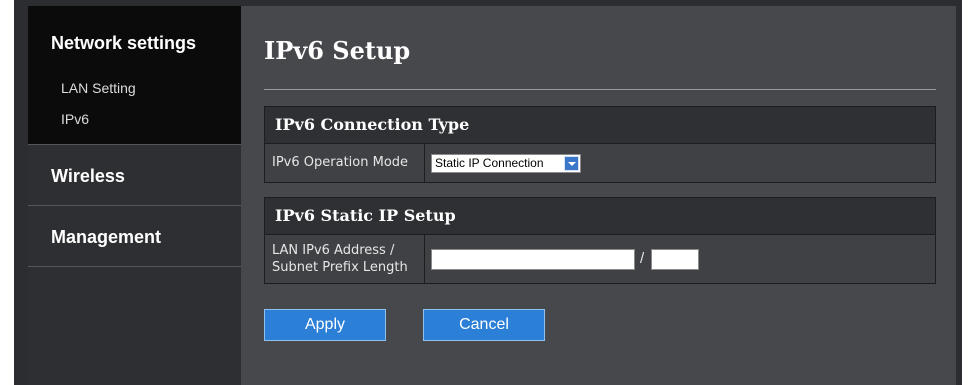 The image size is (976, 385). What do you see at coordinates (123, 43) in the screenshot?
I see `sidebar-section-network-settings: Network settings` at bounding box center [123, 43].